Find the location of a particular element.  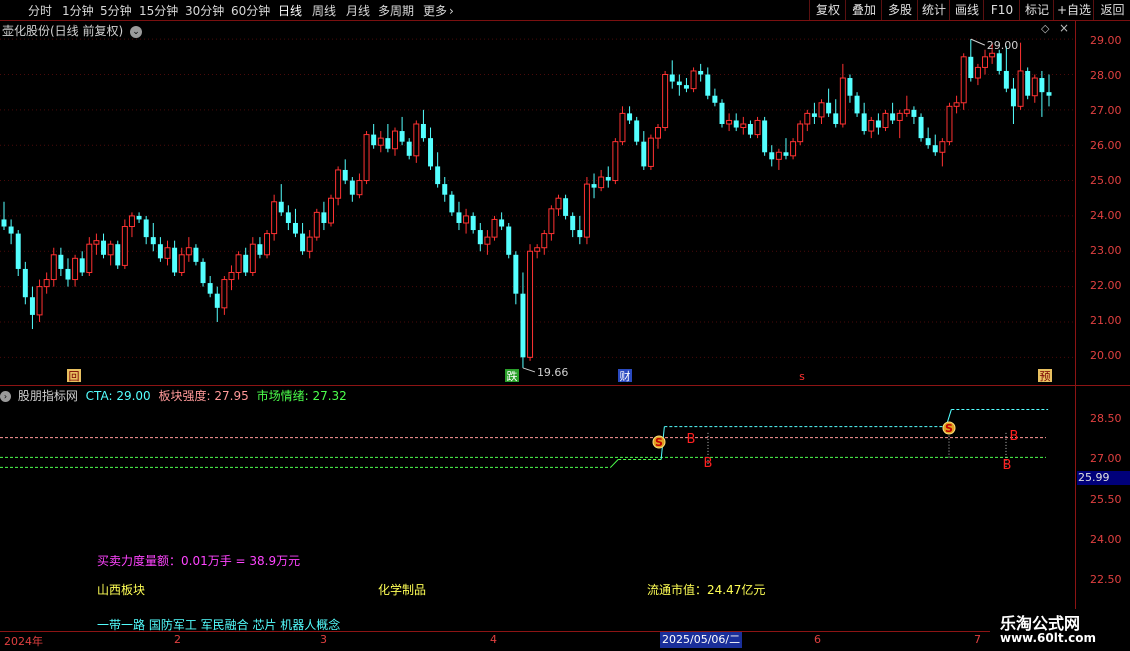

high-marker-line is located at coordinates (977, 42).